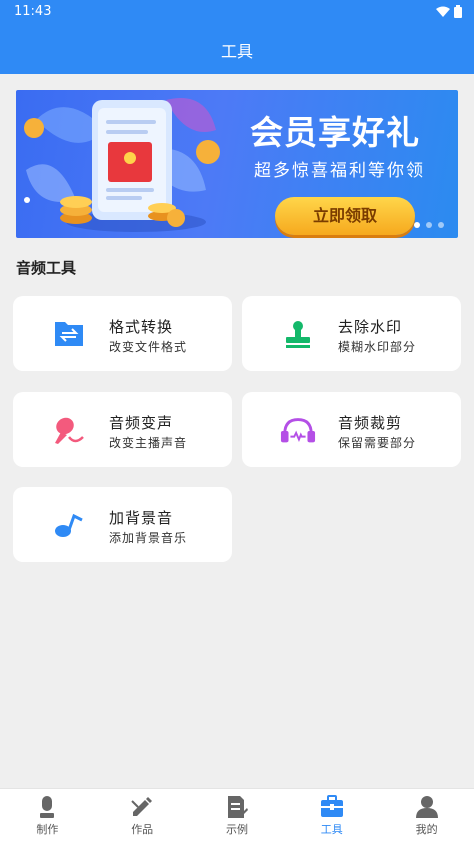 The image size is (474, 844). What do you see at coordinates (331, 806) in the screenshot?
I see `toolbox-icon` at bounding box center [331, 806].